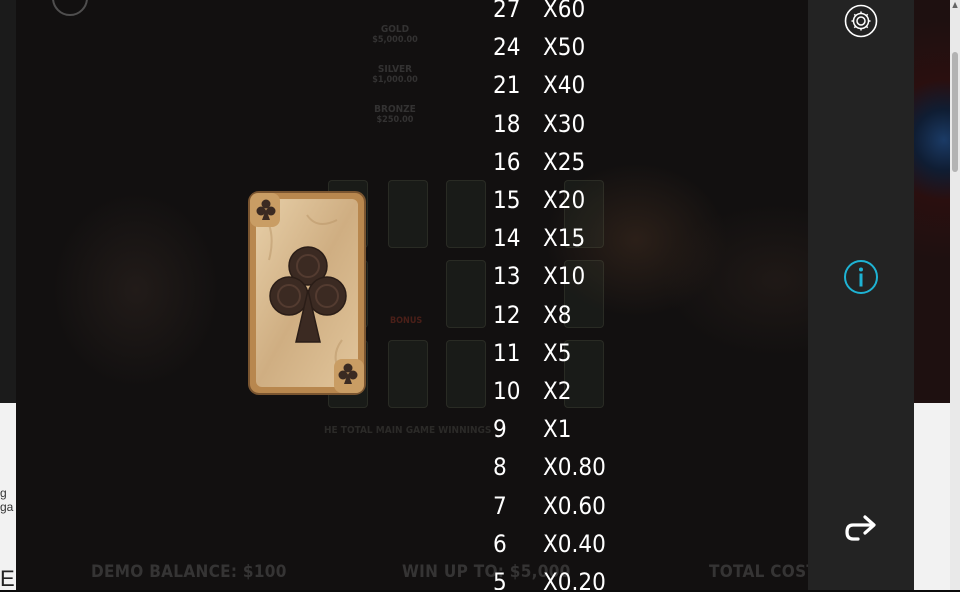 This screenshot has width=960, height=592. What do you see at coordinates (532, 315) in the screenshot?
I see `paytable-row: 12 X8` at bounding box center [532, 315].